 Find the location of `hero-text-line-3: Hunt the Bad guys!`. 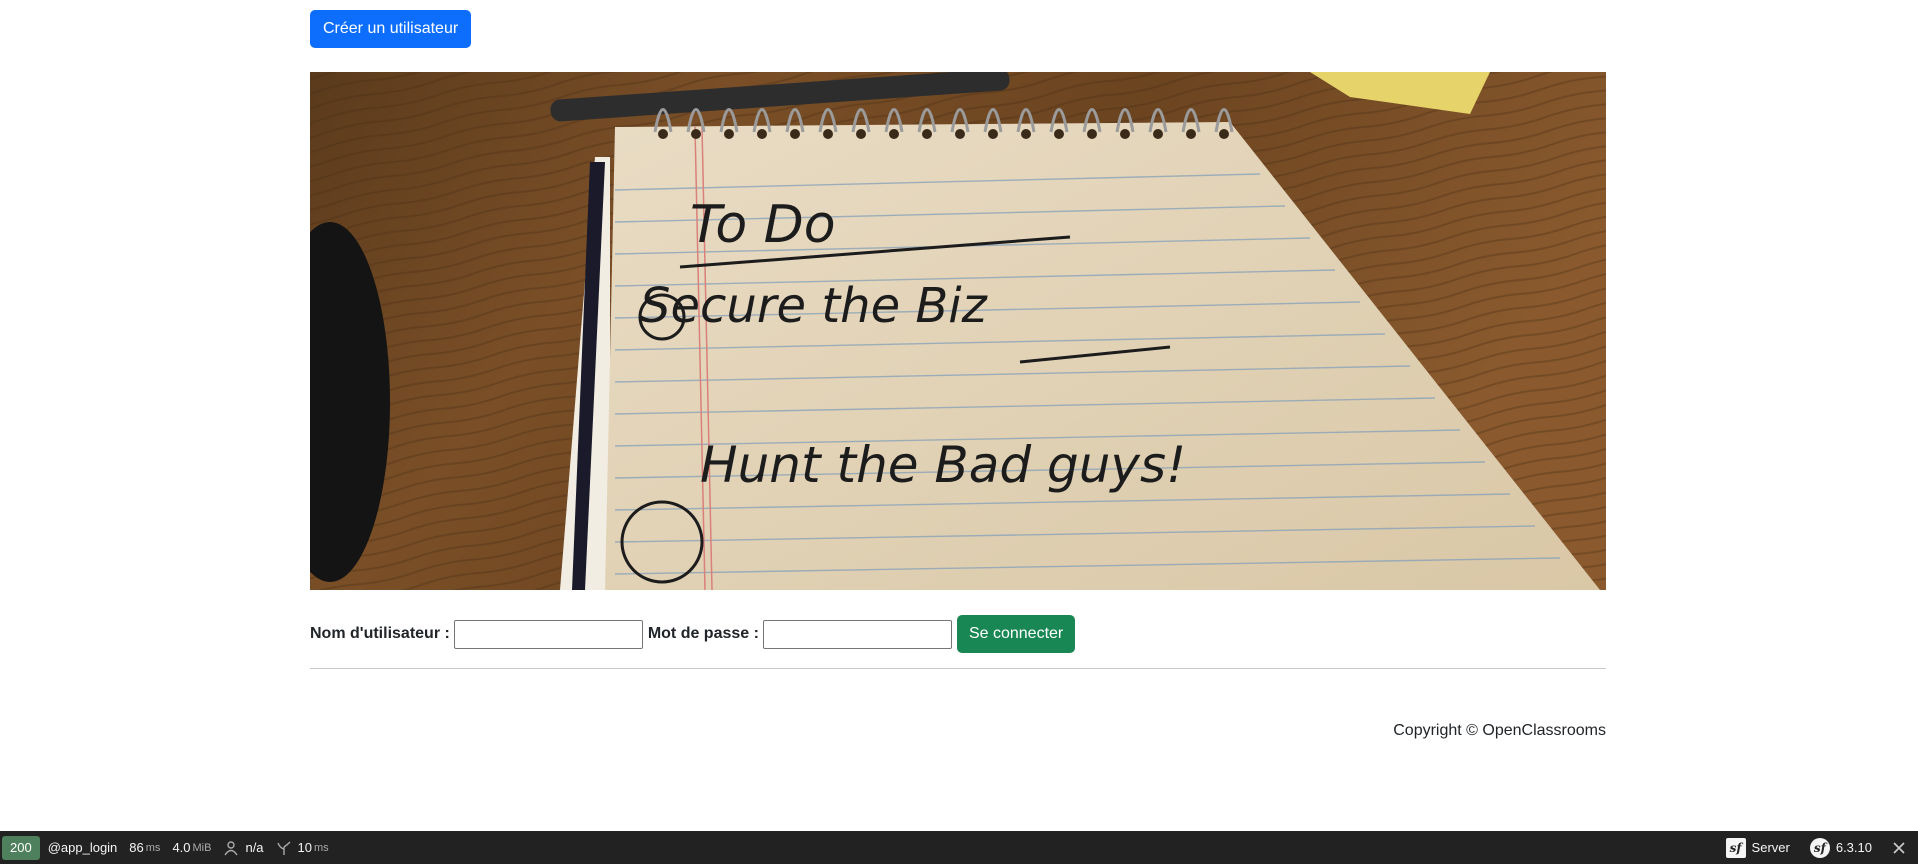

hero-text-line-3: Hunt the Bad guys! is located at coordinates (943, 465).